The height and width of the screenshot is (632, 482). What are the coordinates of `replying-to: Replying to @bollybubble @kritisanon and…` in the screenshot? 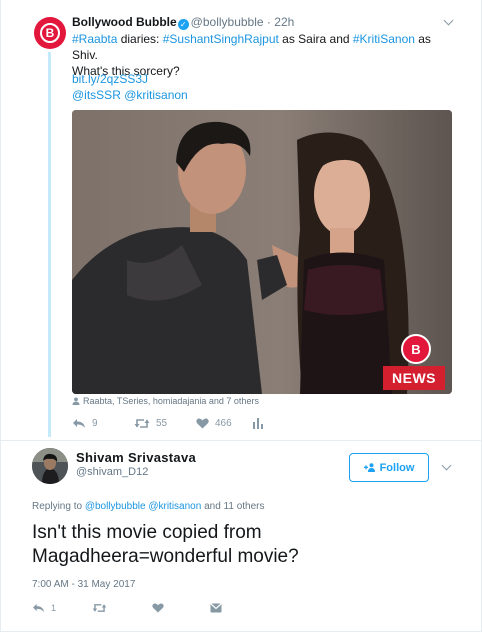 It's located at (148, 506).